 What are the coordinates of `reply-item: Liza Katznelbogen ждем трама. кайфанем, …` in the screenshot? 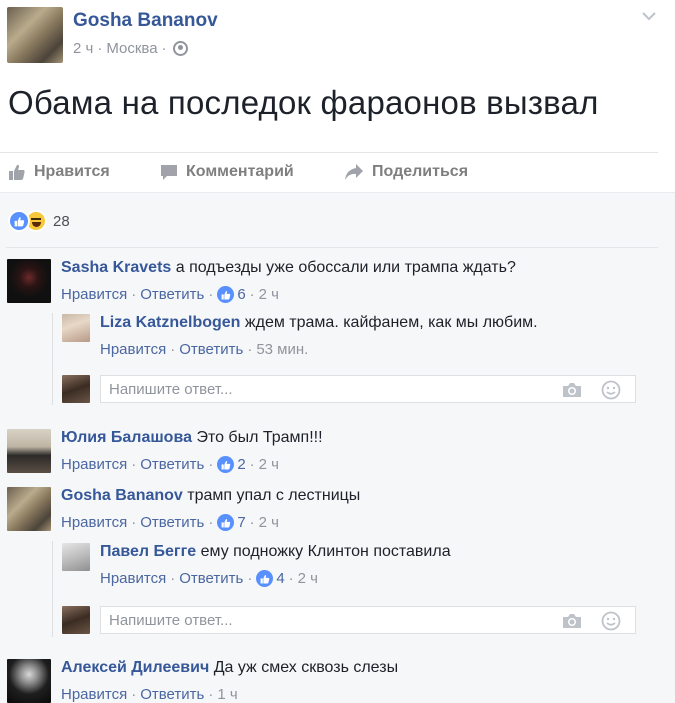 It's located at (300, 336).